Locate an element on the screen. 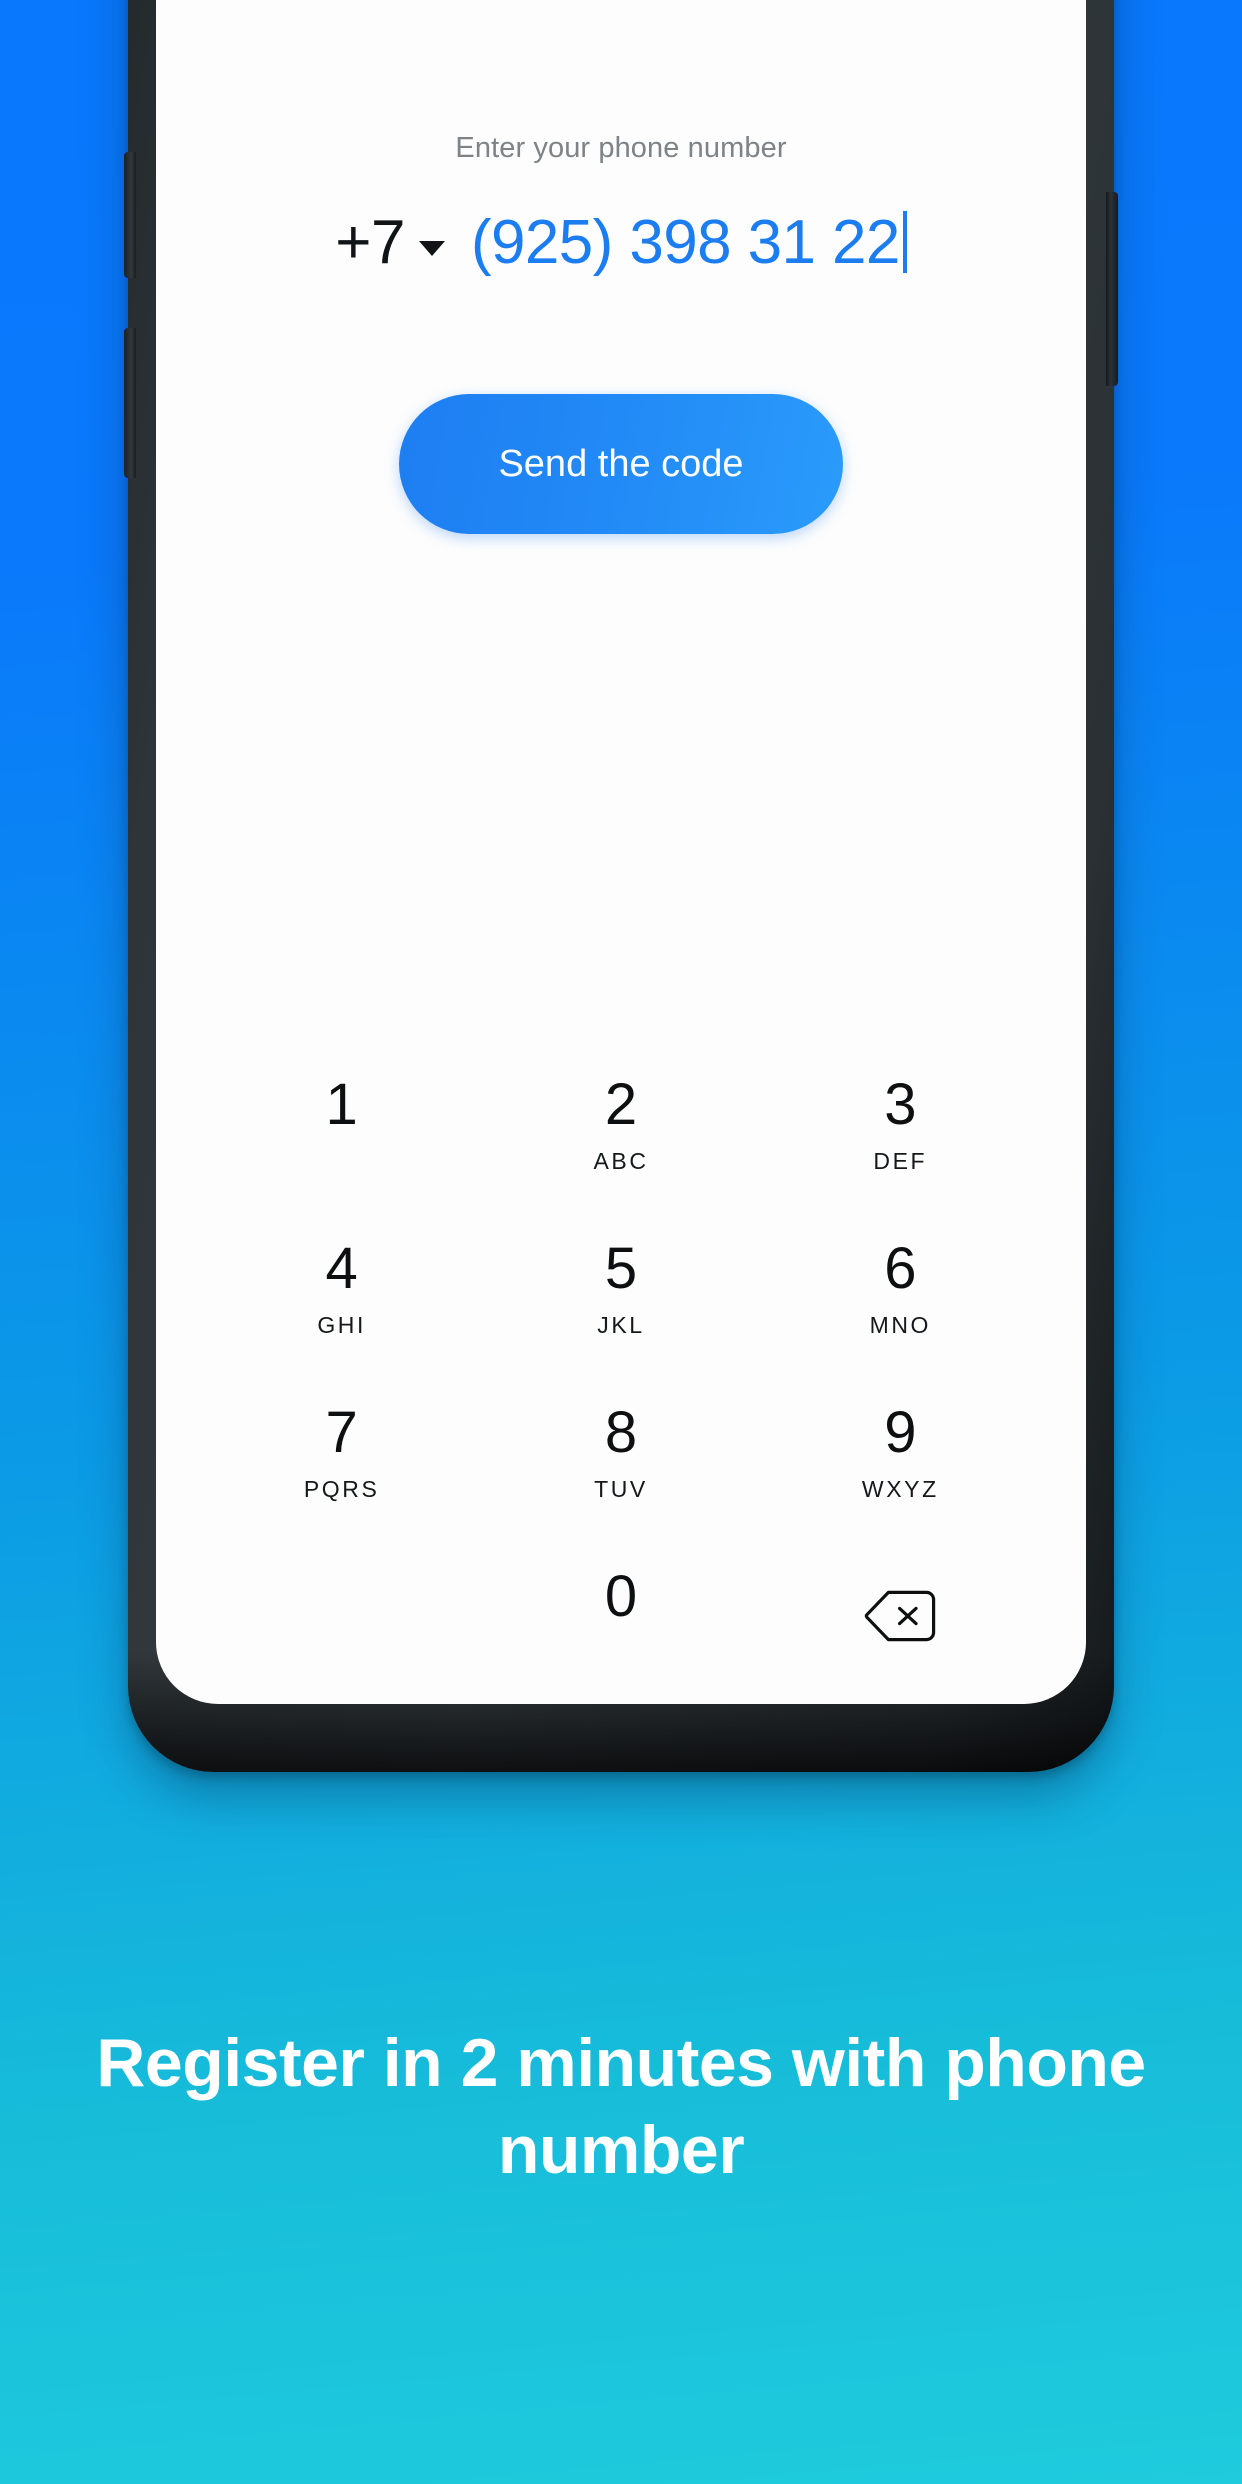  dial-key-2: 2 ABC is located at coordinates (620, 1124).